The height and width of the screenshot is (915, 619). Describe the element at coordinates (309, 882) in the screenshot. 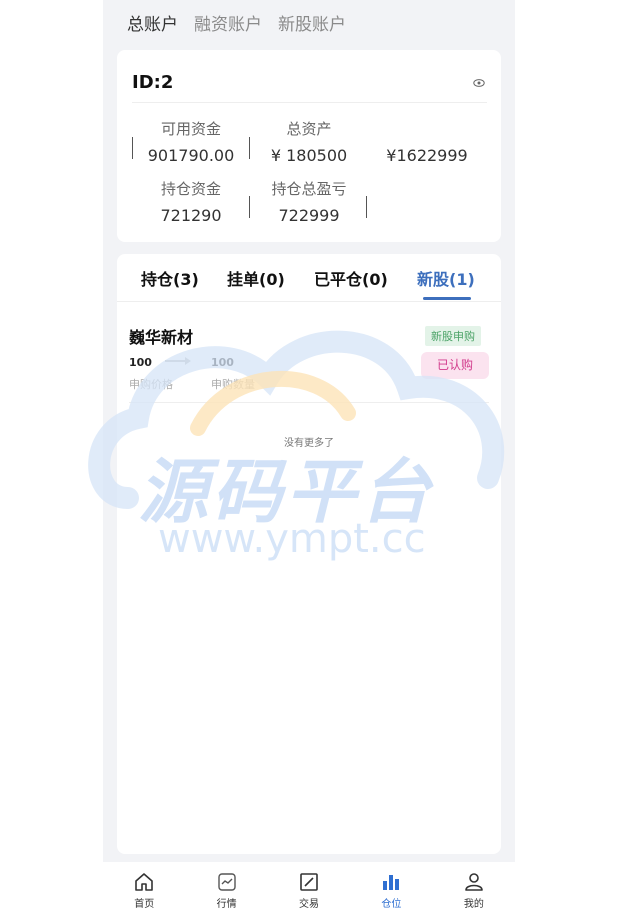

I see `trade-icon` at that location.